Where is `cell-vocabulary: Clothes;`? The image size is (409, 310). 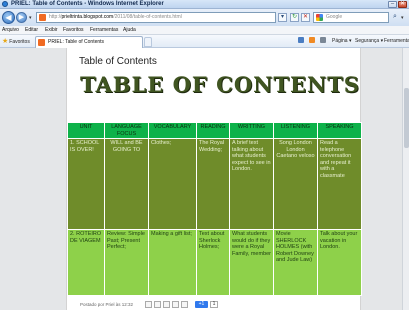 cell-vocabulary: Clothes; is located at coordinates (172, 184).